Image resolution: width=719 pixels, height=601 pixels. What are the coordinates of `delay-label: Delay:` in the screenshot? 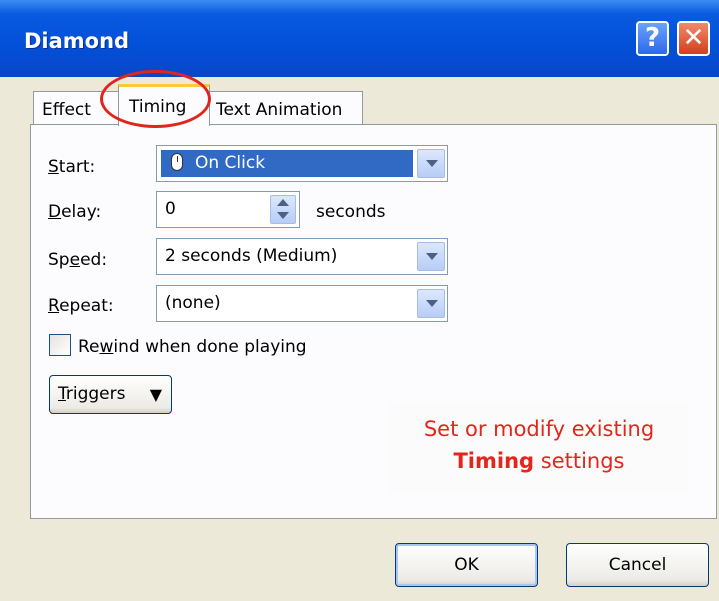 It's located at (75, 212).